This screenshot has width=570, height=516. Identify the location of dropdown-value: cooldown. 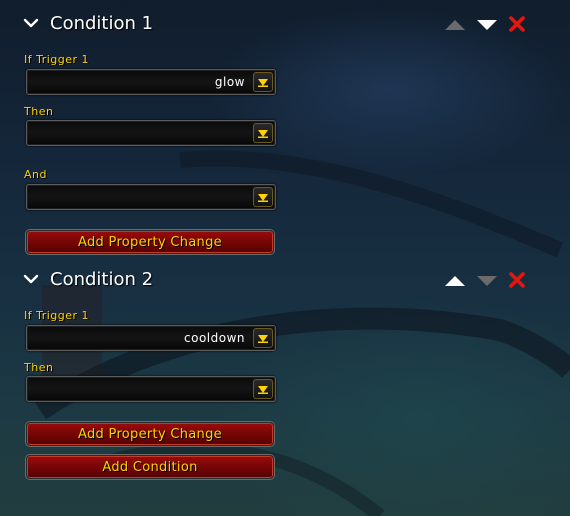
(214, 338).